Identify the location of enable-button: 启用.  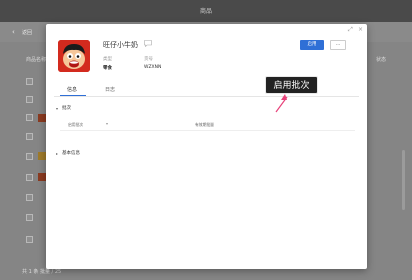
(312, 45).